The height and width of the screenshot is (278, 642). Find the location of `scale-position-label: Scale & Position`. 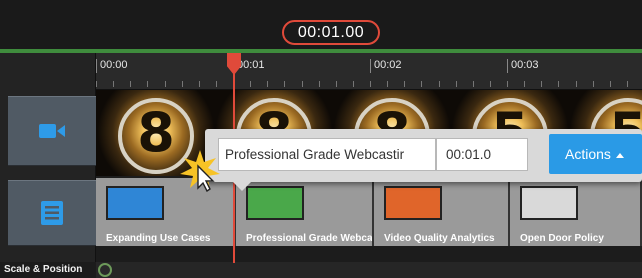

scale-position-label: Scale & Position is located at coordinates (48, 270).